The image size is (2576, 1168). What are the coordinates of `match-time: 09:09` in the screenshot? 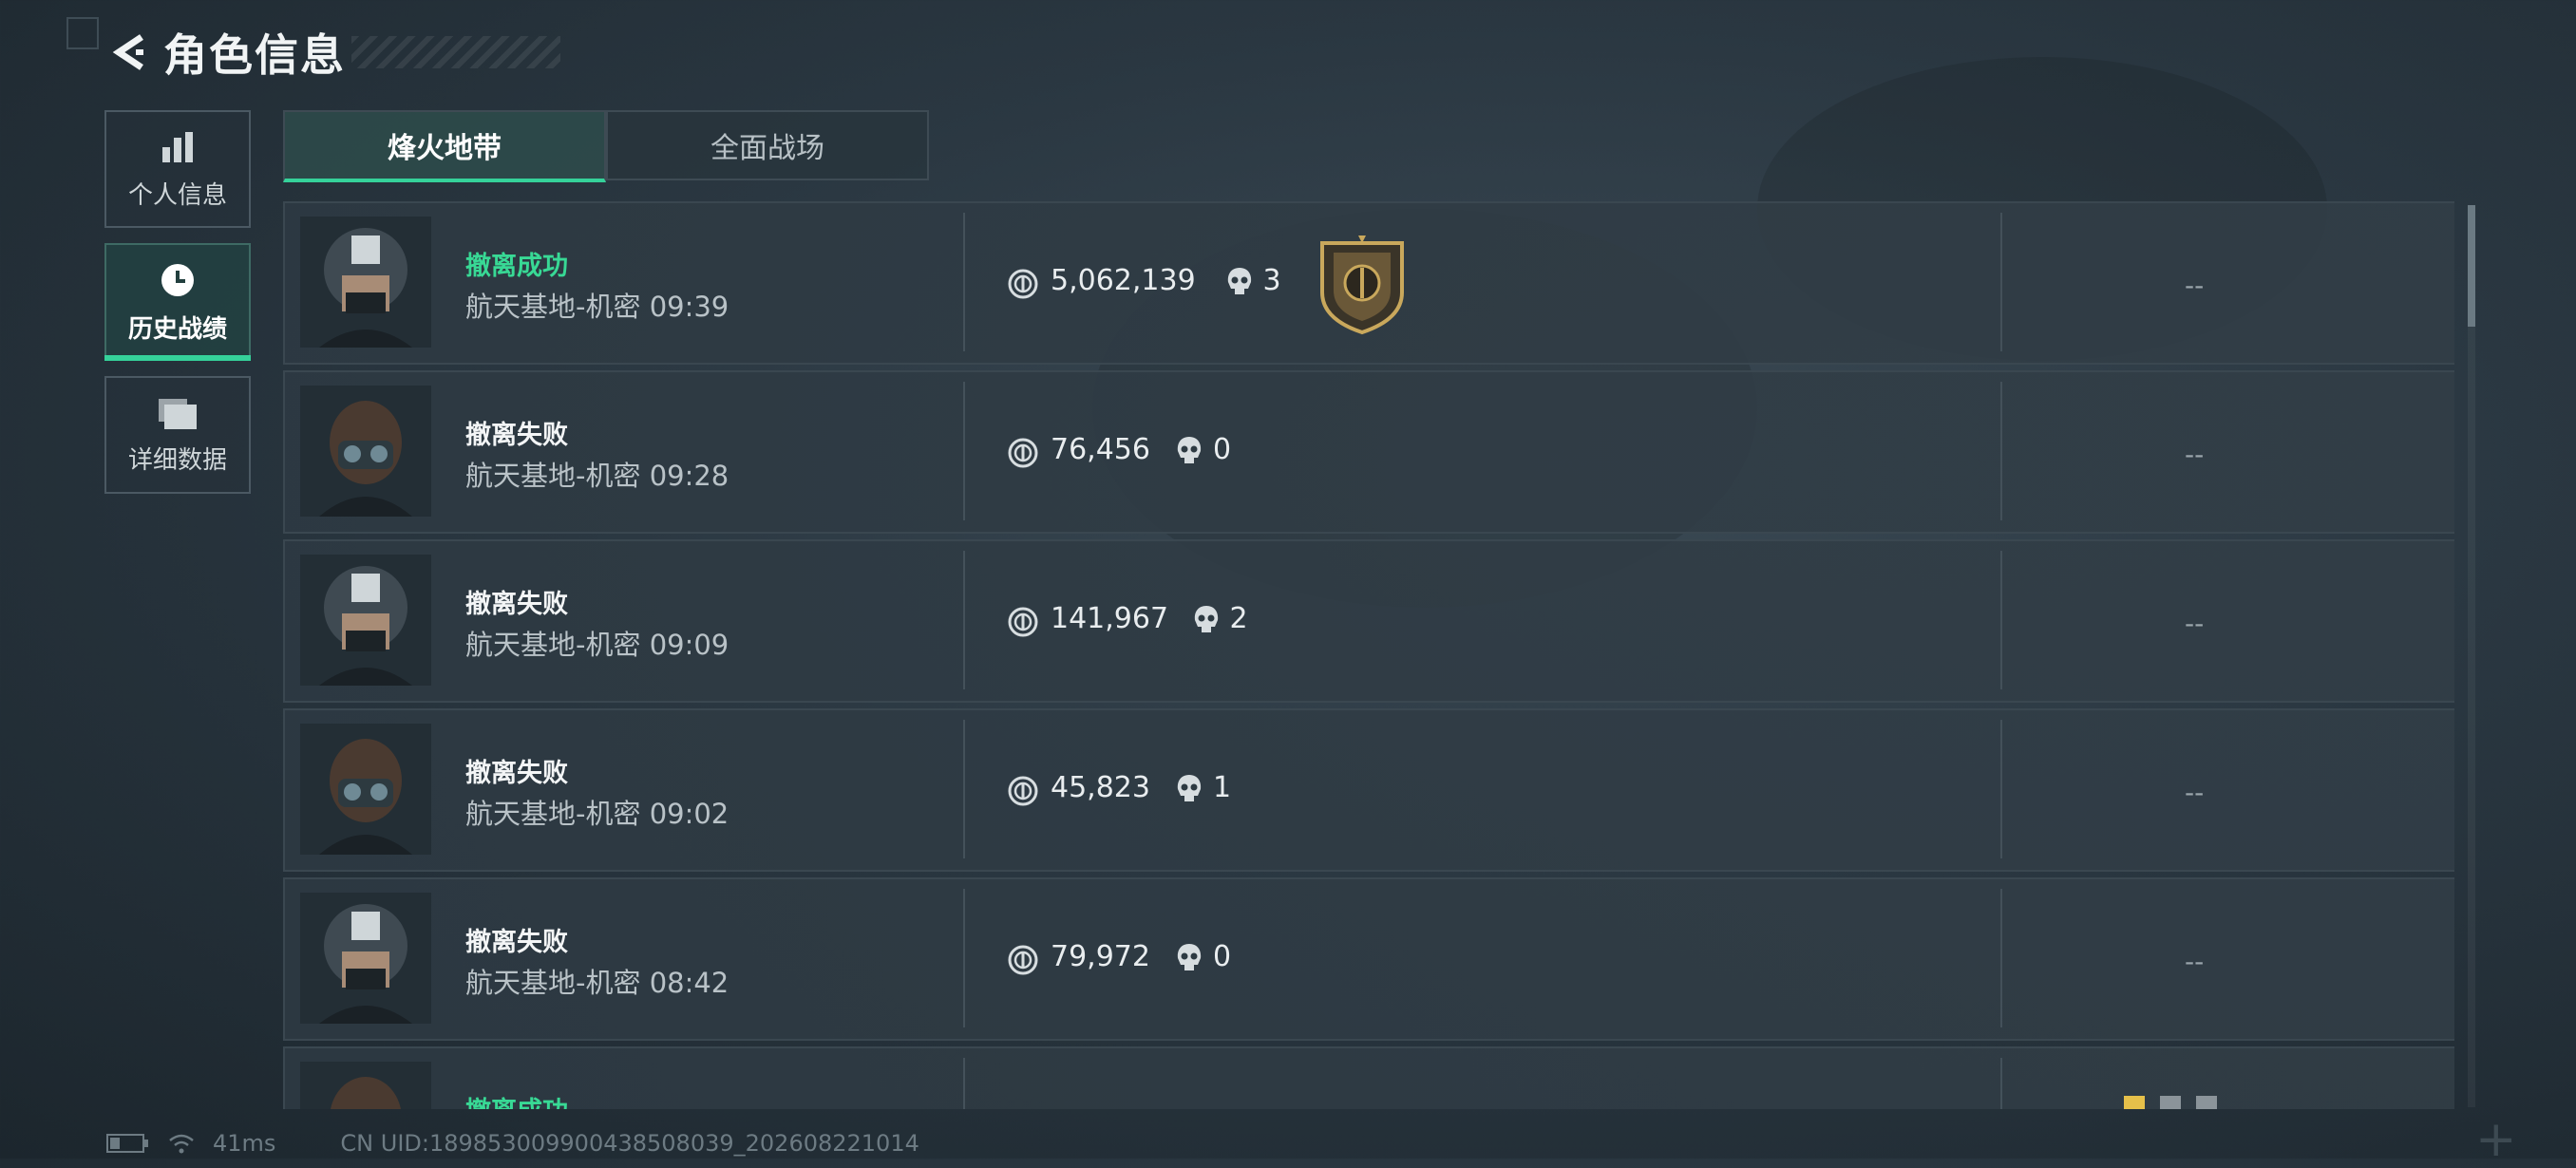 It's located at (689, 645).